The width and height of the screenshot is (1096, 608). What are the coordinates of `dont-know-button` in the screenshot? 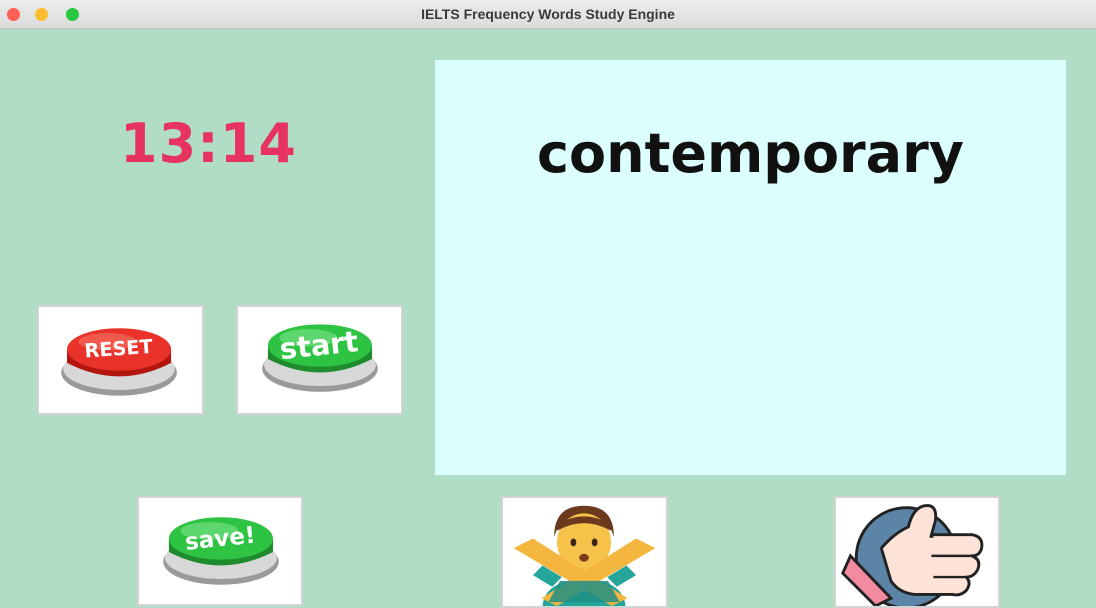 It's located at (584, 552).